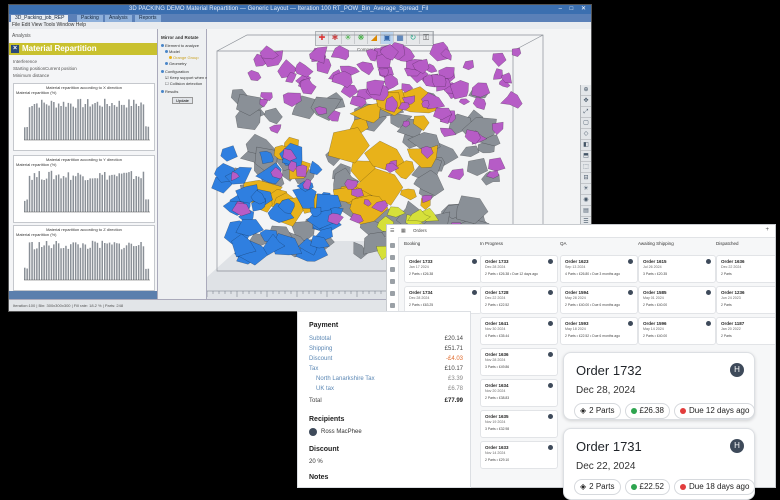 This screenshot has width=780, height=500. Describe the element at coordinates (443, 300) in the screenshot. I see `order-card: Order 1734 Dec 28 2024 2 Parts • £63.25` at that location.